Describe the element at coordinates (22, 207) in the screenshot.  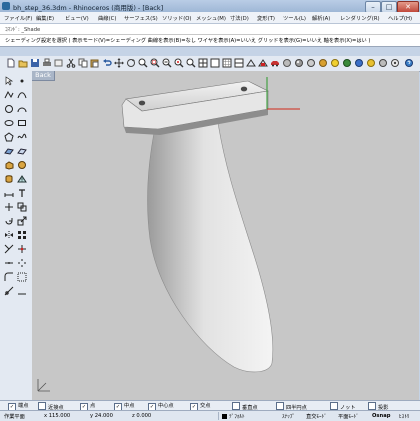
I see `copy-object-icon` at that location.